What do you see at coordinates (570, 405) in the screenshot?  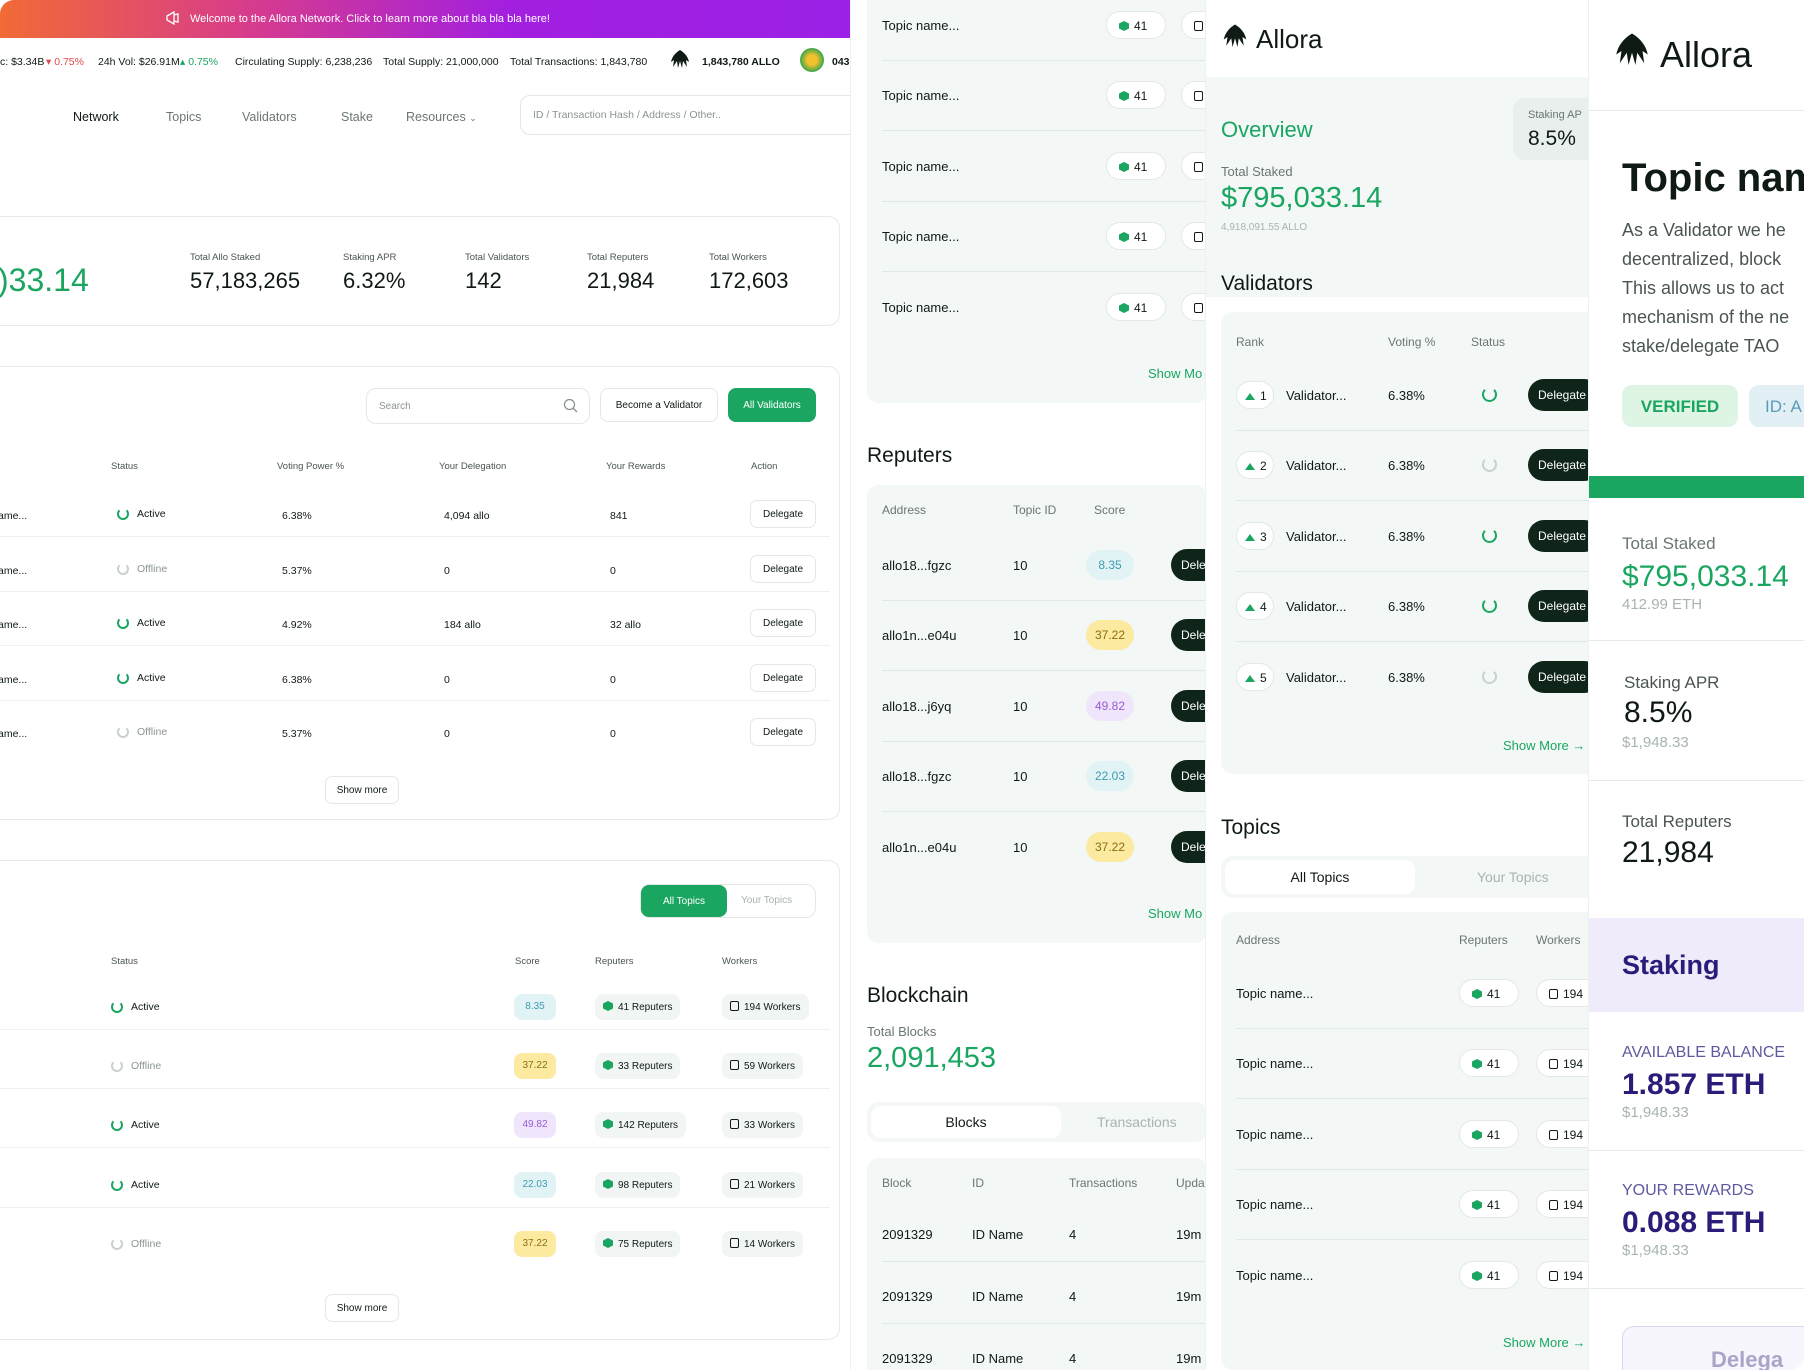 I see `search-icon` at bounding box center [570, 405].